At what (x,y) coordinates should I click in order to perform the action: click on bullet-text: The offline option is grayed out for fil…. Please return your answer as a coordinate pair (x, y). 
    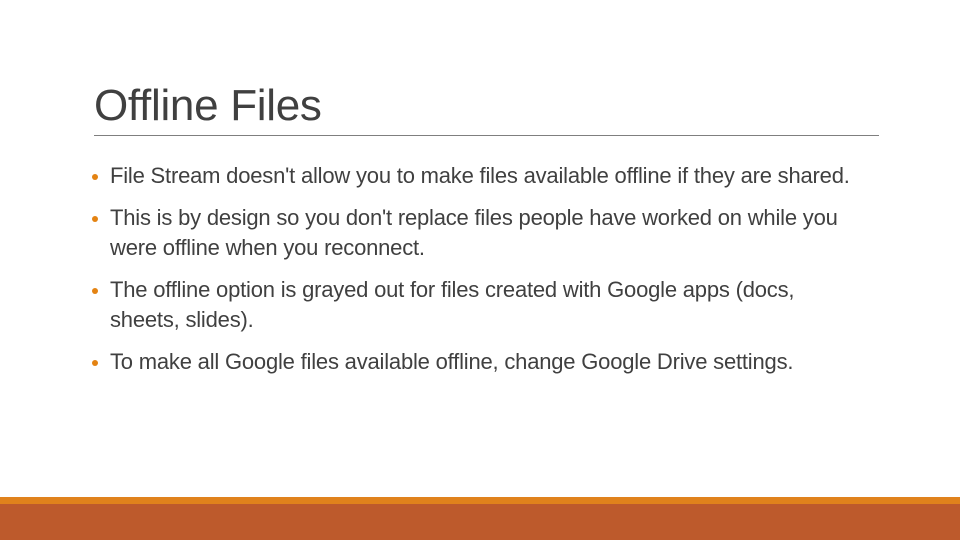
    Looking at the image, I should click on (452, 304).